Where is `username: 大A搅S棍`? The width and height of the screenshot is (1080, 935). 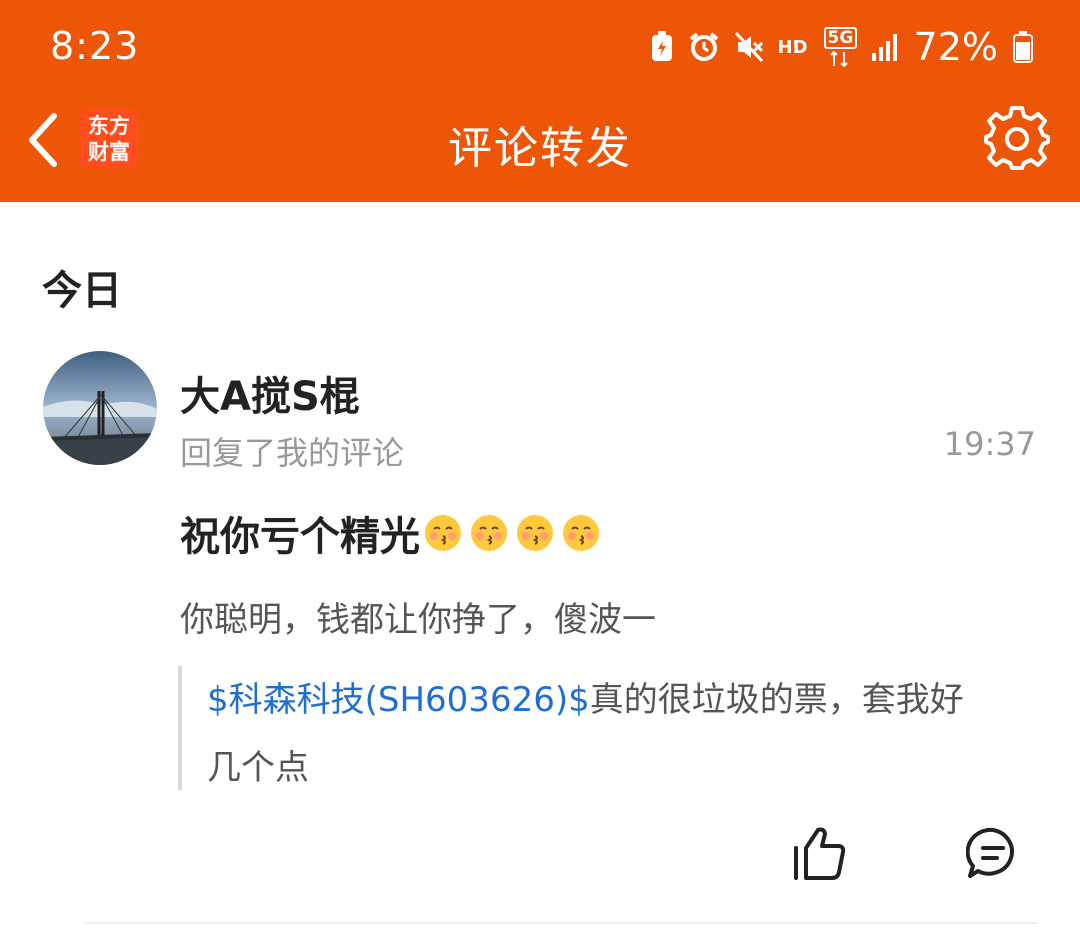
username: 大A搅S棍 is located at coordinates (270, 393).